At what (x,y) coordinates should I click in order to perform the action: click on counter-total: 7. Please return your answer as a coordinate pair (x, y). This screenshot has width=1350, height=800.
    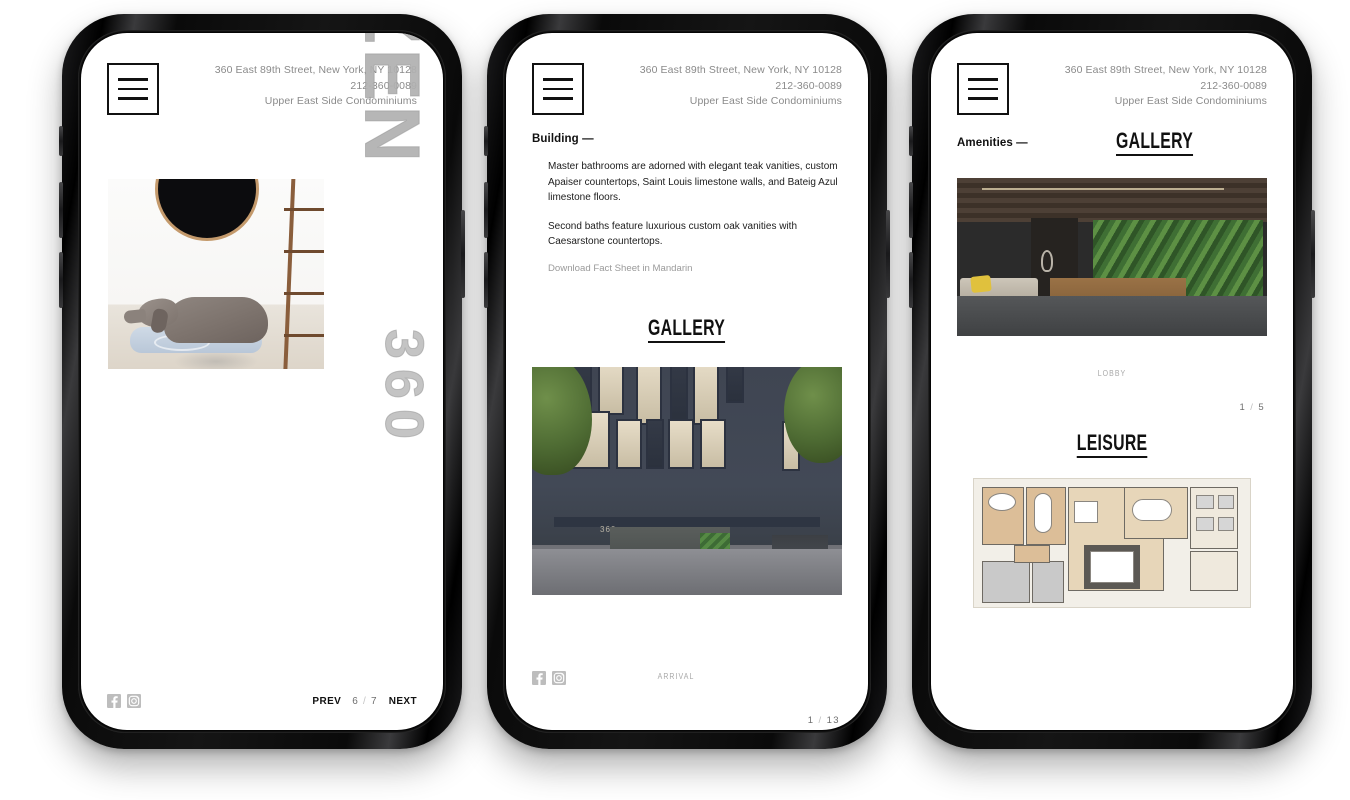
    Looking at the image, I should click on (374, 701).